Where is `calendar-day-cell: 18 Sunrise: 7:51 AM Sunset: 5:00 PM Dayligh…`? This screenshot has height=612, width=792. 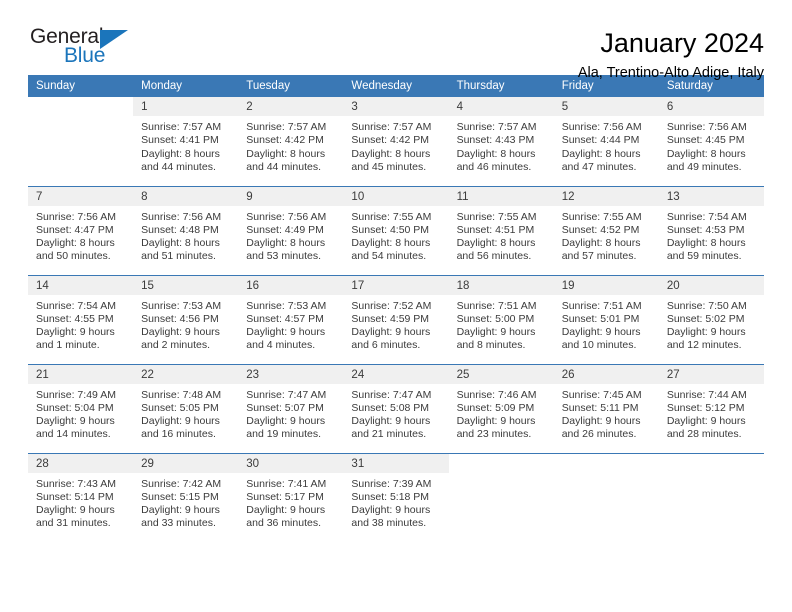 calendar-day-cell: 18 Sunrise: 7:51 AM Sunset: 5:00 PM Dayligh… is located at coordinates (501, 319).